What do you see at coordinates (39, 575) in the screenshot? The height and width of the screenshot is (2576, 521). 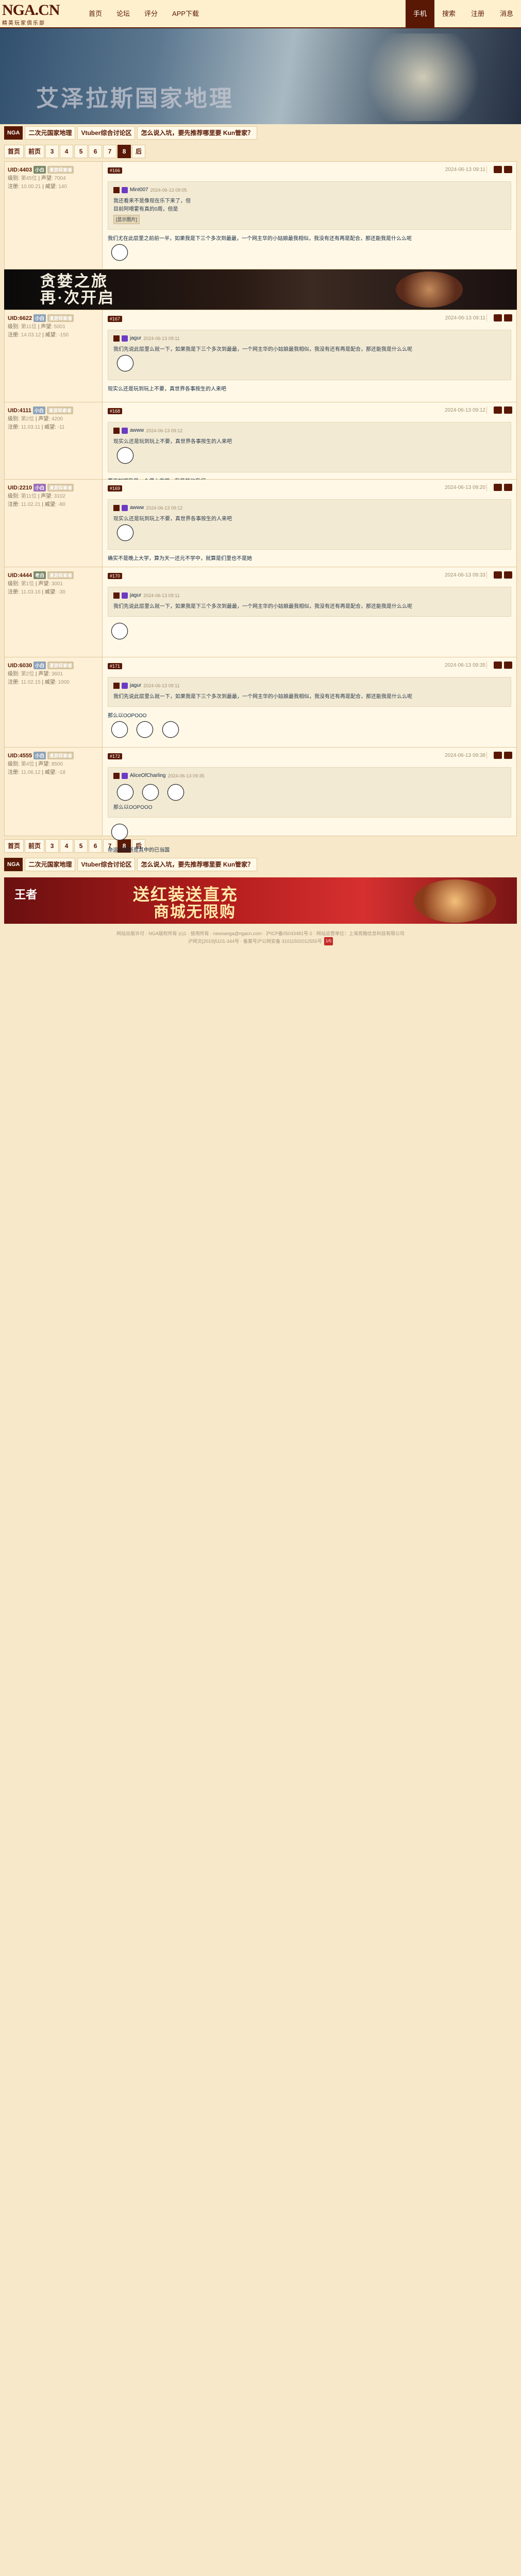 I see `user-badge: 老白` at bounding box center [39, 575].